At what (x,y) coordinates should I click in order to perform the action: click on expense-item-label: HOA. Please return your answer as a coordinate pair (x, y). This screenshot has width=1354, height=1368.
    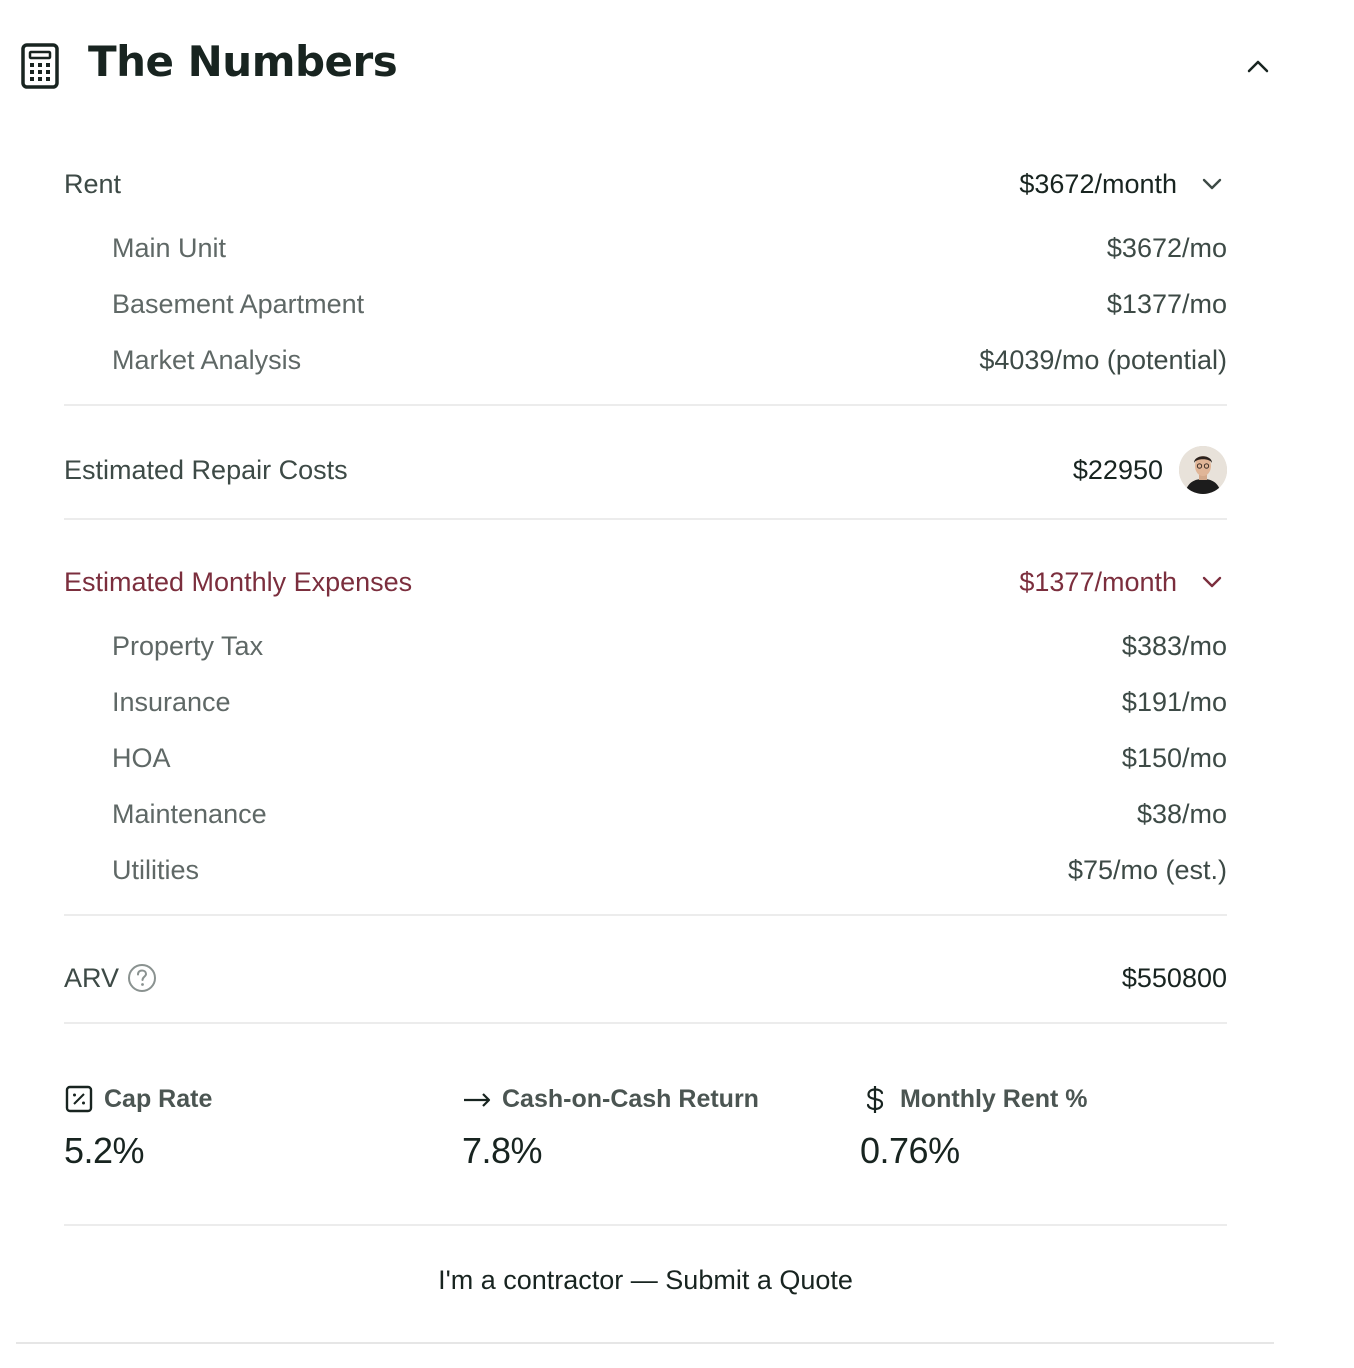
    Looking at the image, I should click on (141, 757).